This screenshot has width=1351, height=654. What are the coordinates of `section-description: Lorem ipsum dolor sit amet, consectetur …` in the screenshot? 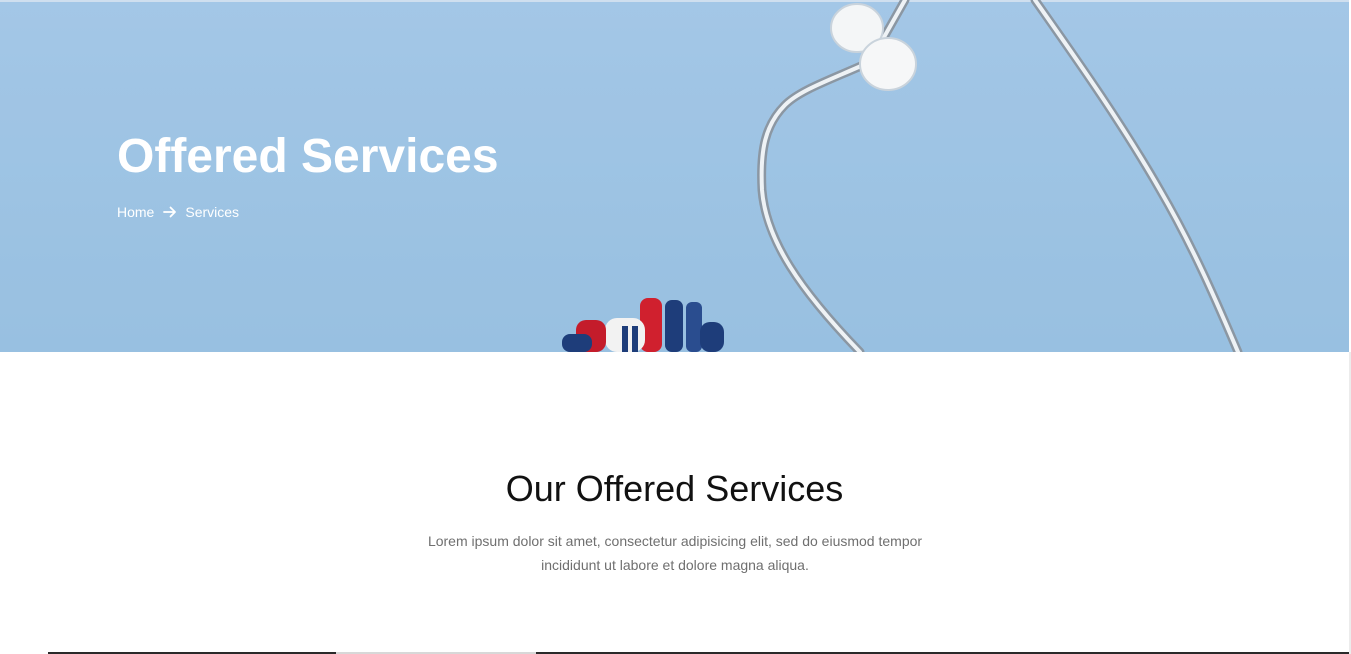 It's located at (675, 553).